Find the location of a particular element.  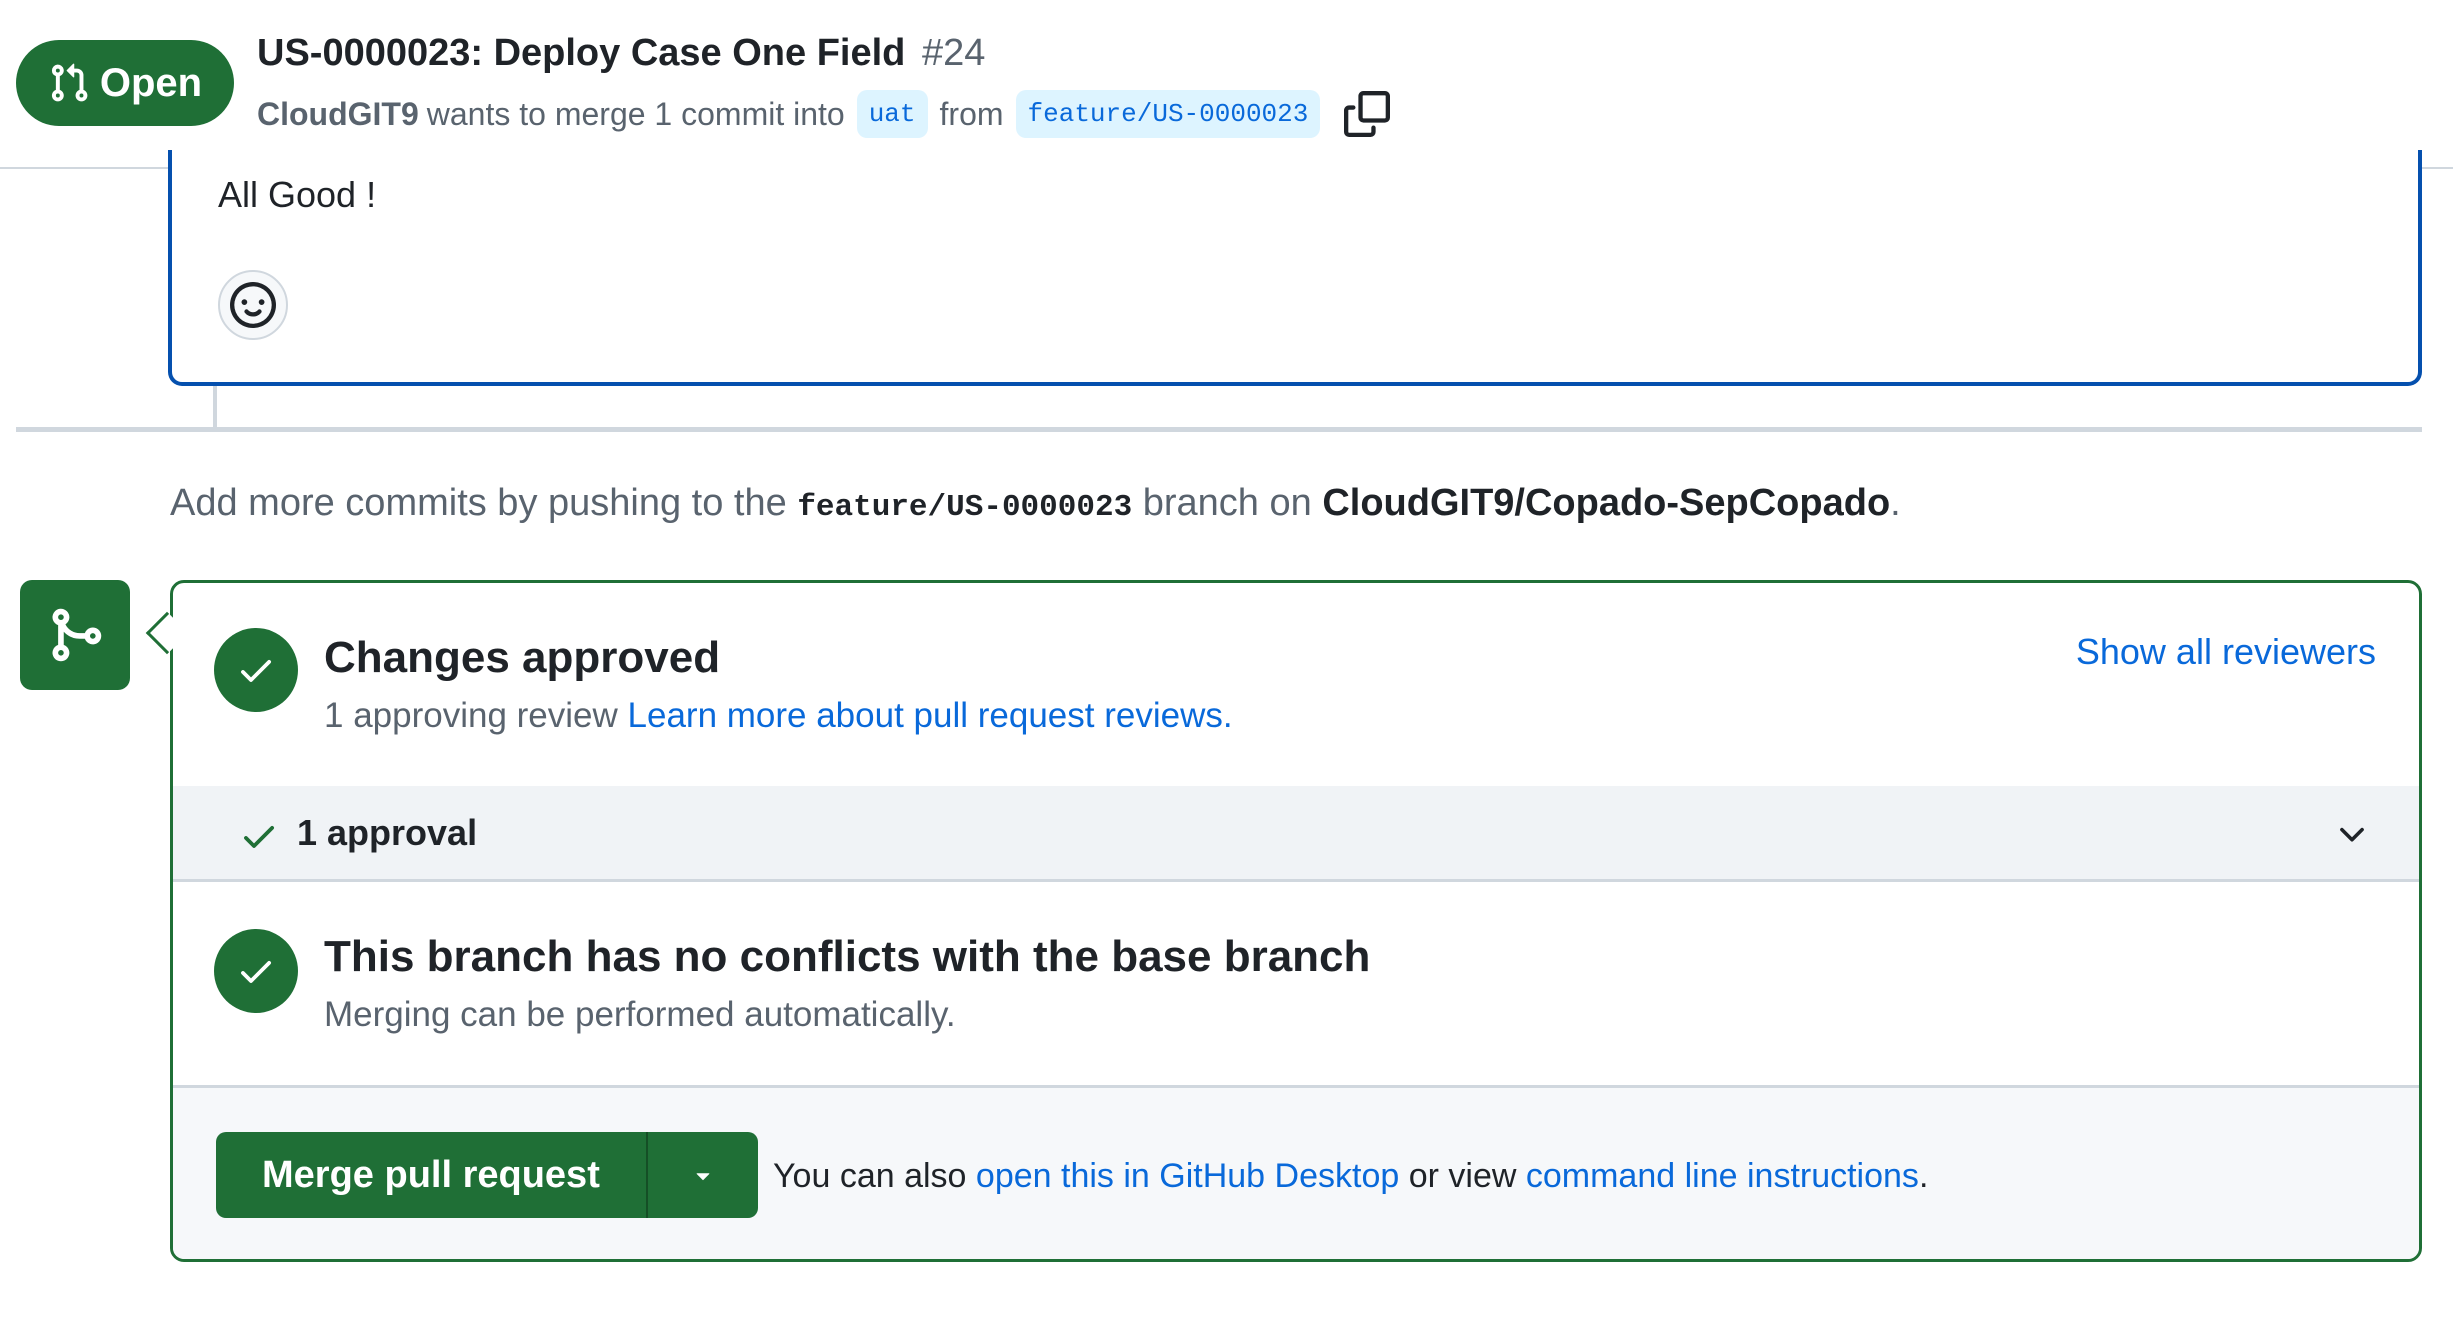

pr-author-link: CloudGIT9 is located at coordinates (338, 114).